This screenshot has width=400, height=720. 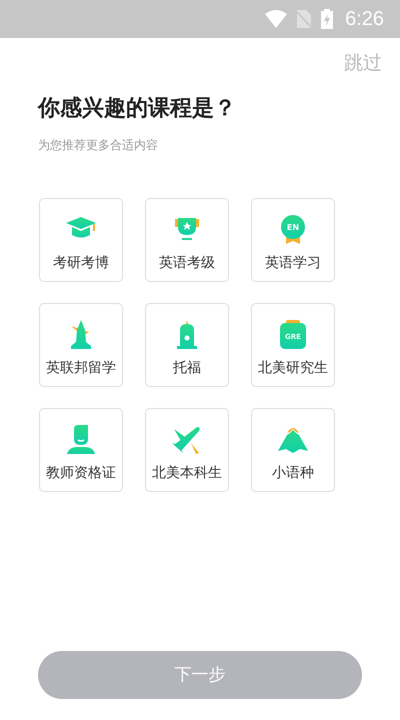 What do you see at coordinates (81, 240) in the screenshot?
I see `course-card: 考研考博` at bounding box center [81, 240].